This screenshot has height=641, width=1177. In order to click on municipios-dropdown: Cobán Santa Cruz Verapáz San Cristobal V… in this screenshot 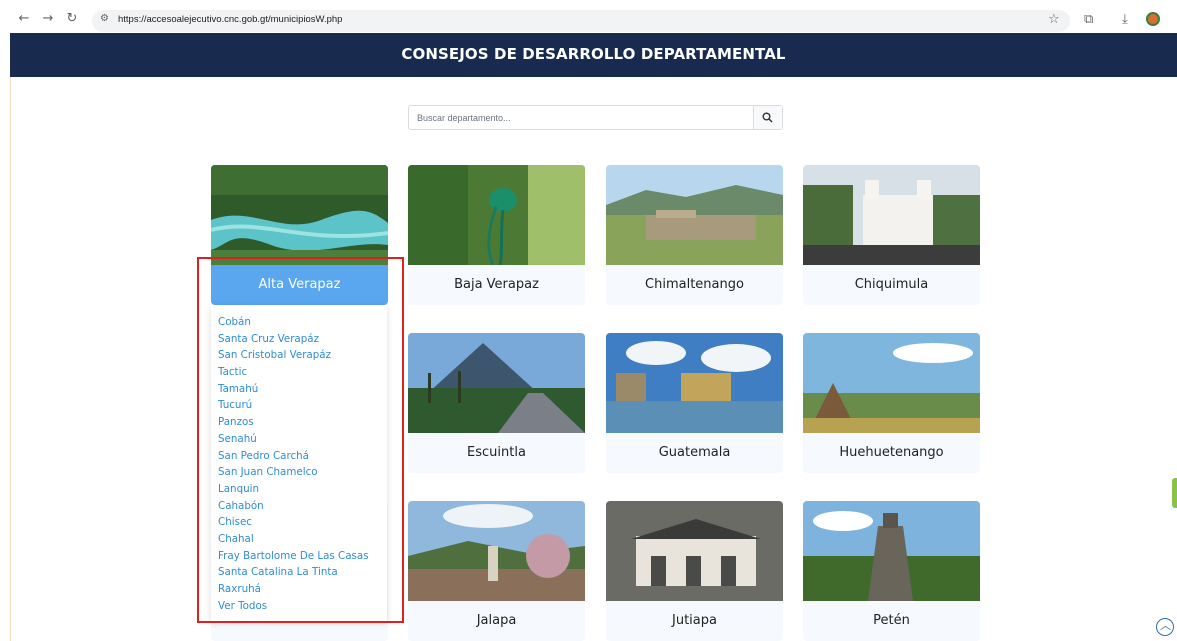, I will do `click(299, 463)`.